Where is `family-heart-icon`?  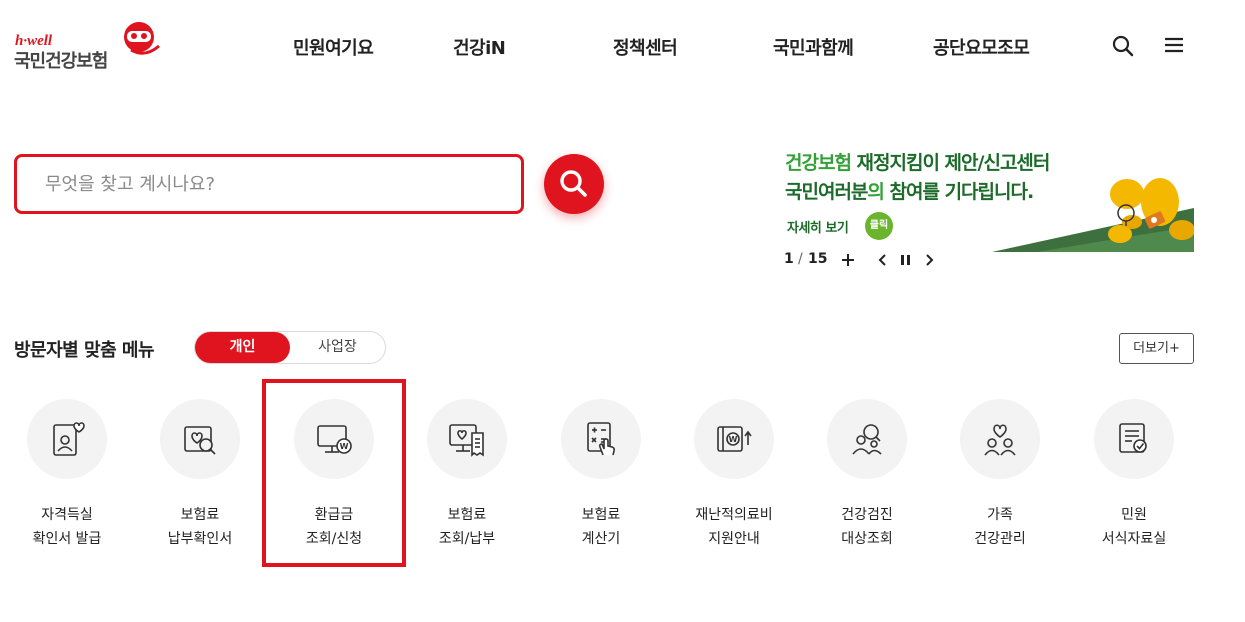 family-heart-icon is located at coordinates (1000, 440).